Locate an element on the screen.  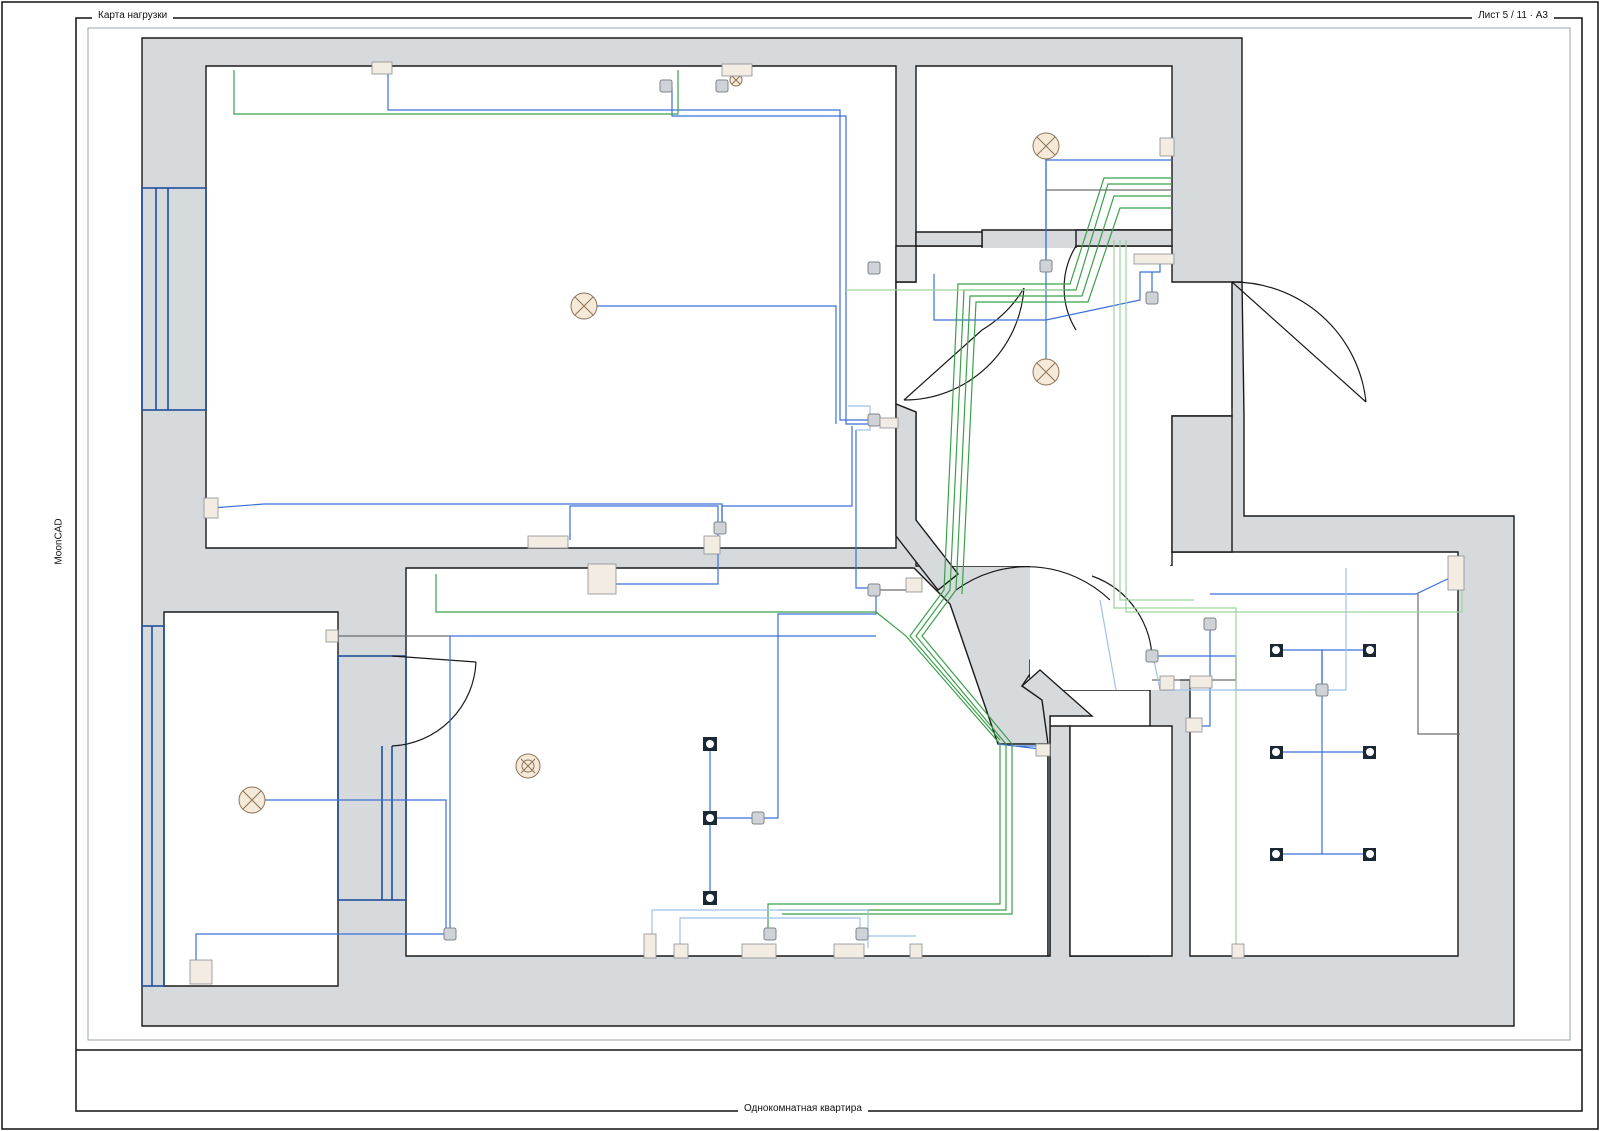
sheet-title: Карта нагрузки is located at coordinates (133, 15).